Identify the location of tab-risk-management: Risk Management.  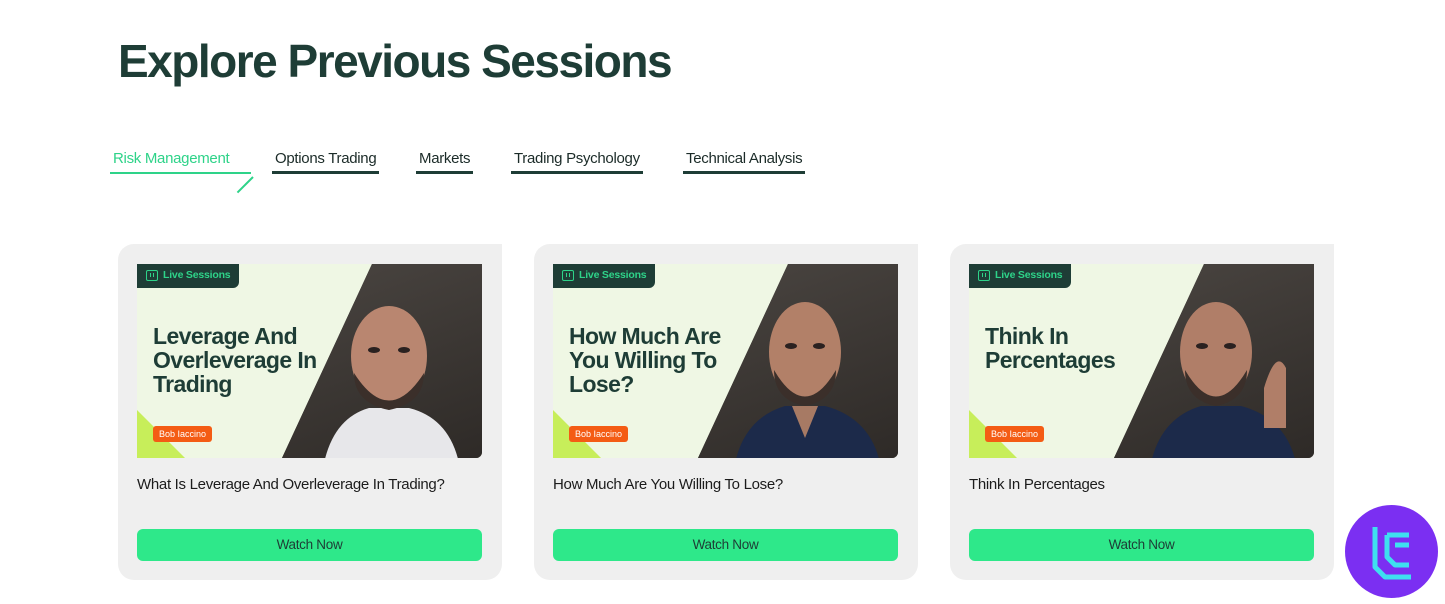
(182, 171).